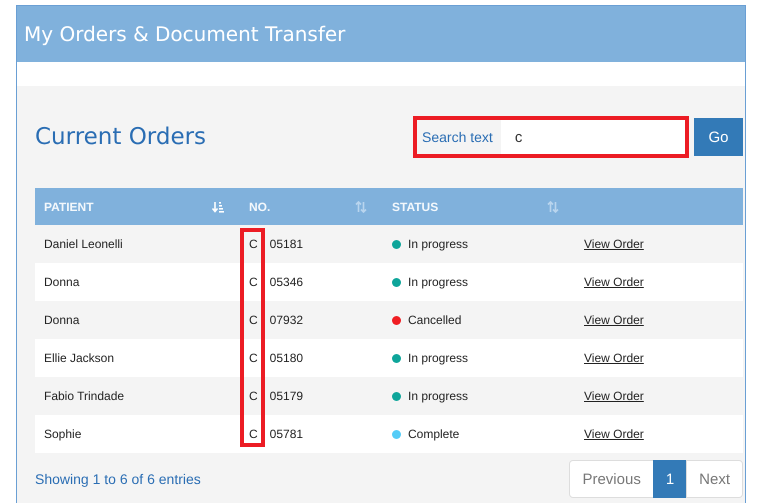 Image resolution: width=758 pixels, height=503 pixels. What do you see at coordinates (435, 320) in the screenshot?
I see `status-text: Cancelled` at bounding box center [435, 320].